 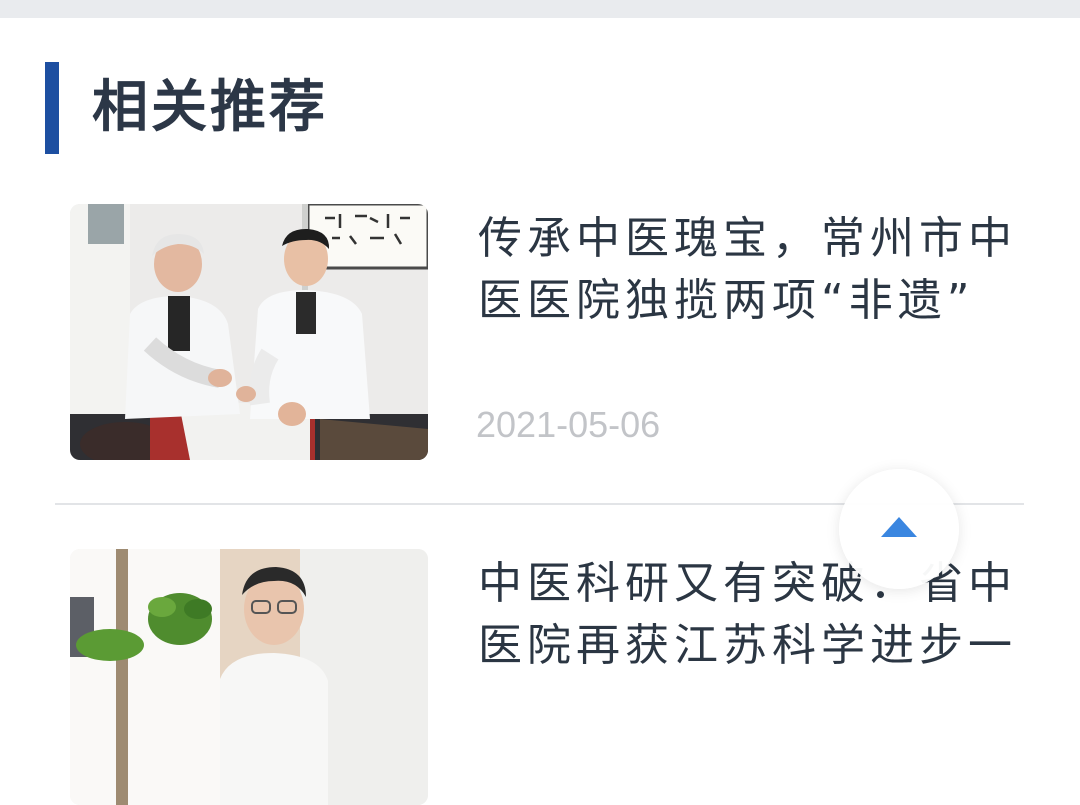 What do you see at coordinates (52, 108) in the screenshot?
I see `section-accent-bar` at bounding box center [52, 108].